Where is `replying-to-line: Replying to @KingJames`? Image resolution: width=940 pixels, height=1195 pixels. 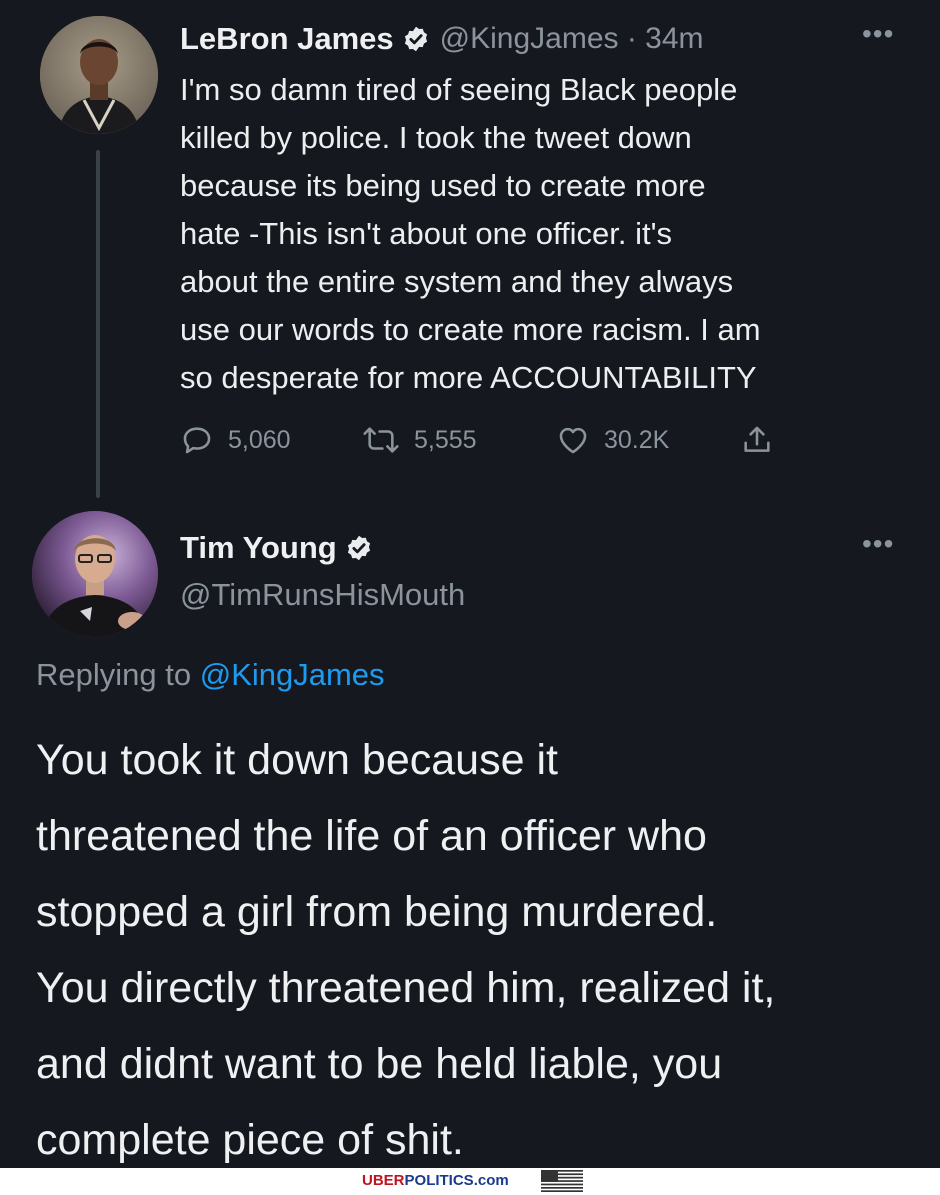 replying-to-line: Replying to @KingJames is located at coordinates (210, 675).